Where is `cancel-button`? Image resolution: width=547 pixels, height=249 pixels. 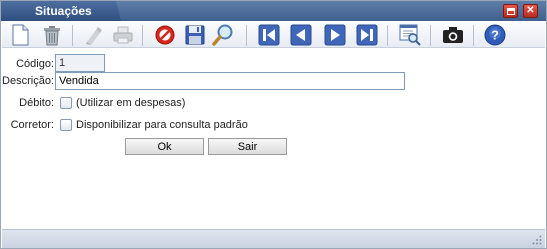
cancel-button is located at coordinates (165, 35).